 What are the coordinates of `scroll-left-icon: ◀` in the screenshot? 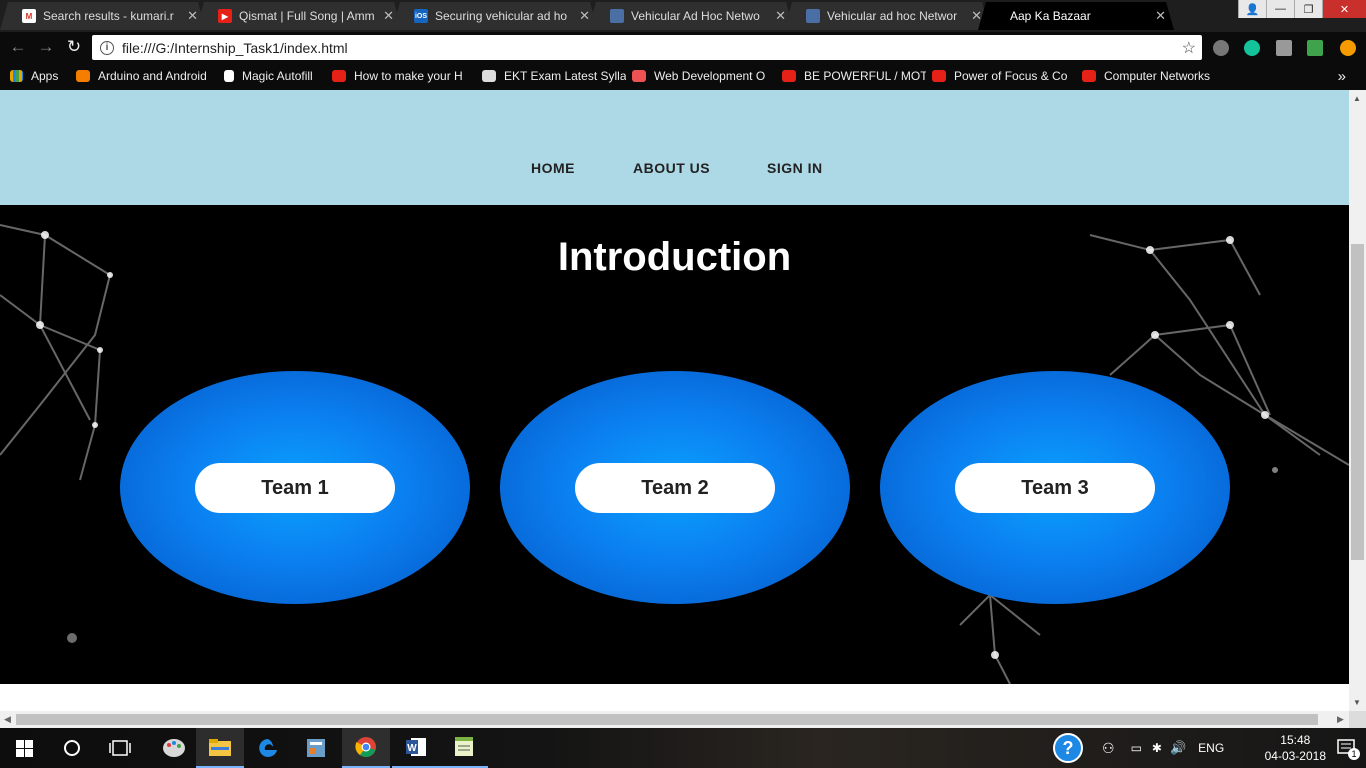 It's located at (7, 719).